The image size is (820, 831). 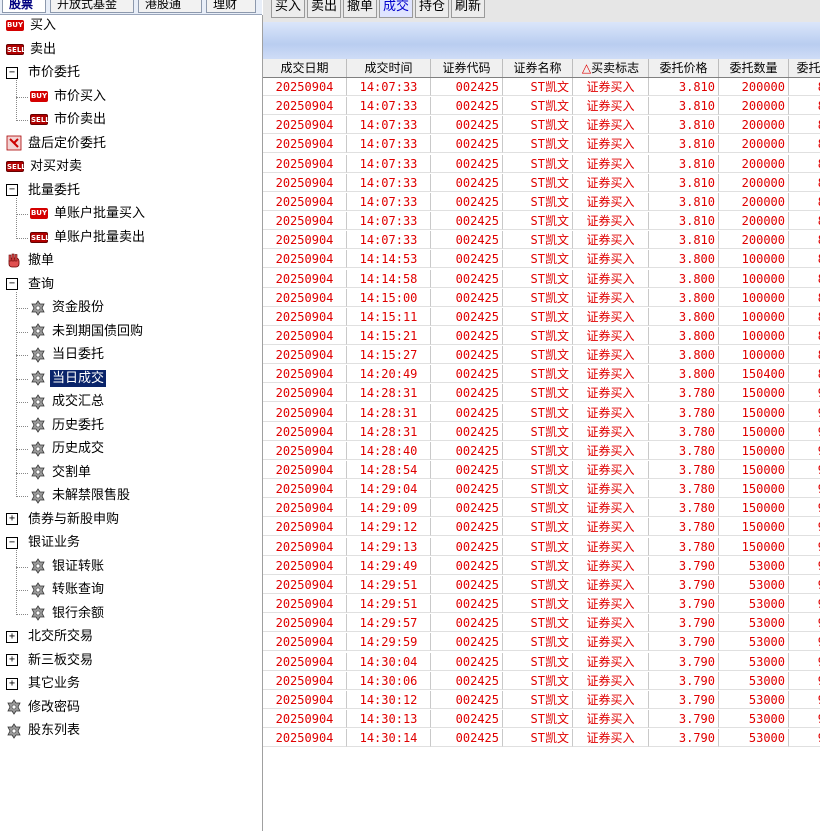 I want to click on cancel-order-button: 撤单, so click(x=360, y=9).